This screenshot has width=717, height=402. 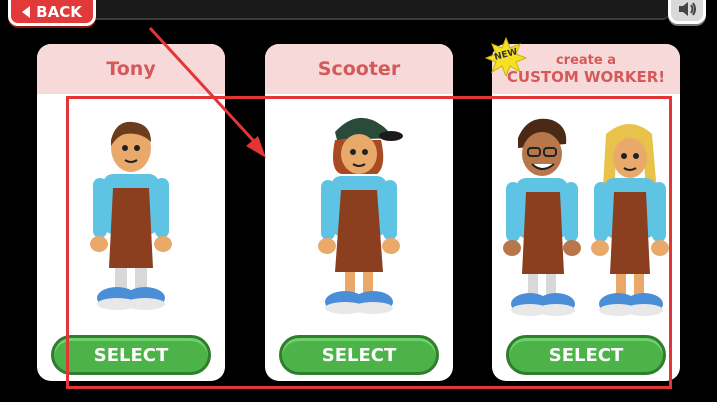 What do you see at coordinates (207, 92) in the screenshot?
I see `annotation-arrow-icon` at bounding box center [207, 92].